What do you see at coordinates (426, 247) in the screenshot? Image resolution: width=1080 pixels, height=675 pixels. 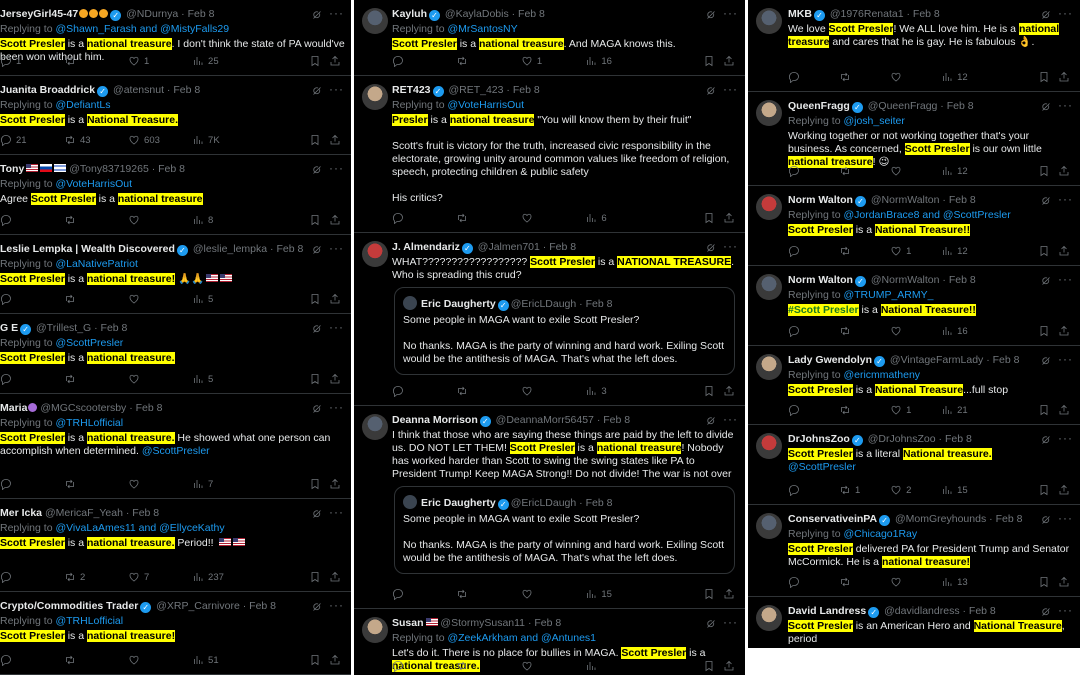 I see `author-name: J. Almendariz` at bounding box center [426, 247].